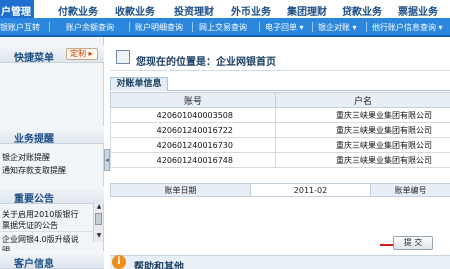 Image resolution: width=450 pixels, height=269 pixels. I want to click on reminder-link-reconciliation: 银企对账提醒, so click(26, 157).